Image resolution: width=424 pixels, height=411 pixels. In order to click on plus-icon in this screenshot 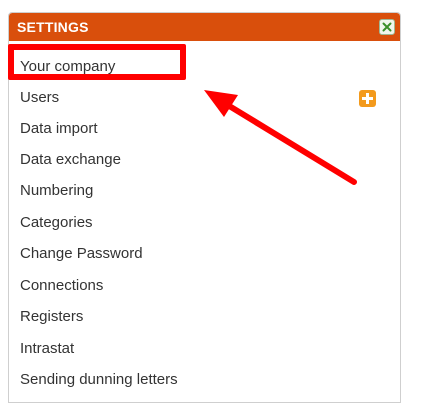, I will do `click(367, 98)`.